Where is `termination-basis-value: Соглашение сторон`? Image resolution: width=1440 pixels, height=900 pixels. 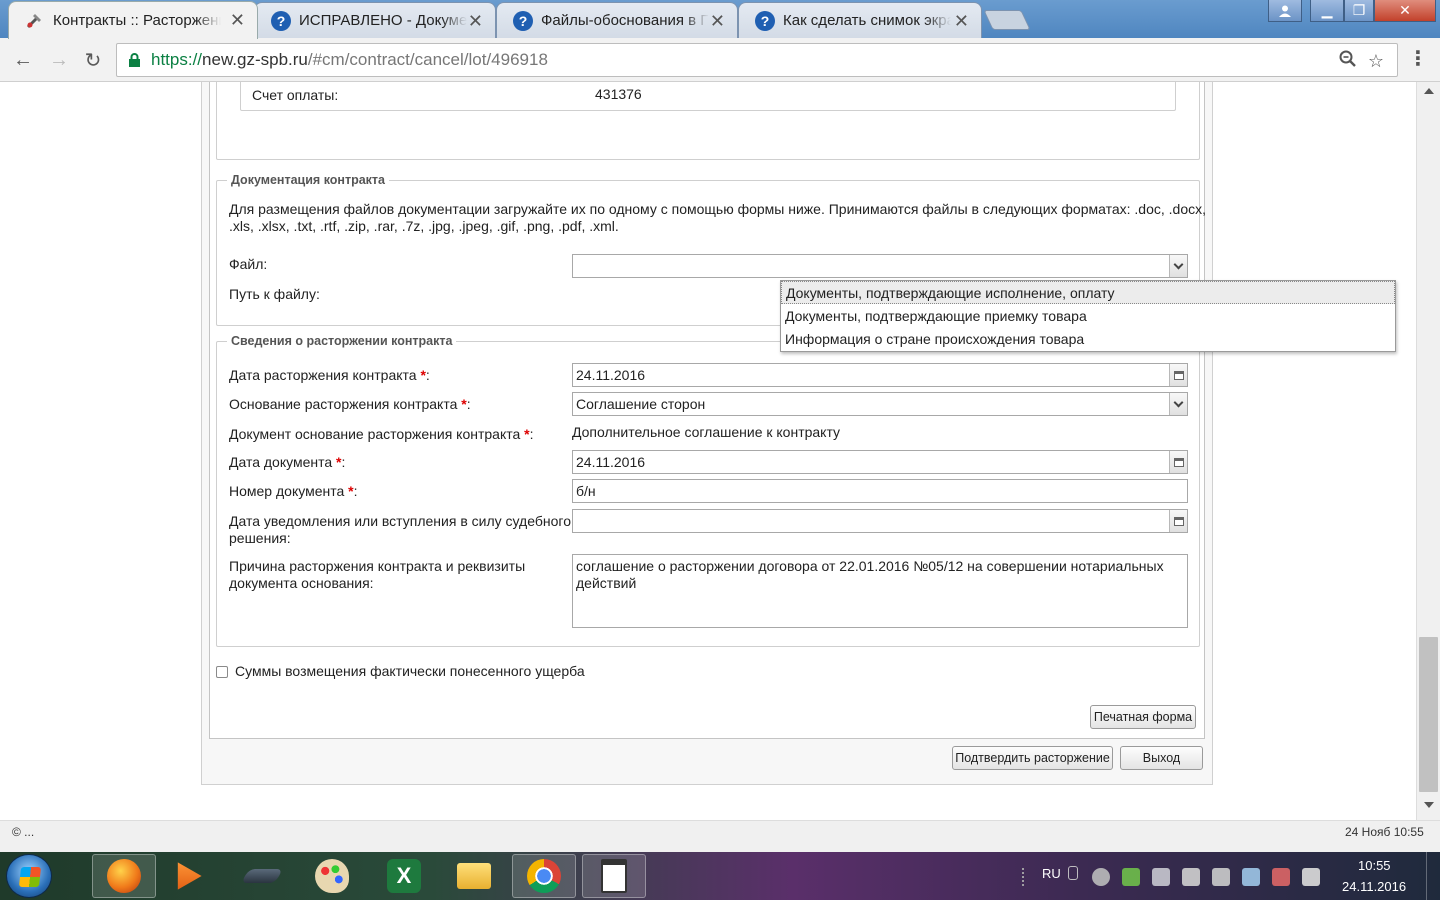 termination-basis-value: Соглашение сторон is located at coordinates (641, 404).